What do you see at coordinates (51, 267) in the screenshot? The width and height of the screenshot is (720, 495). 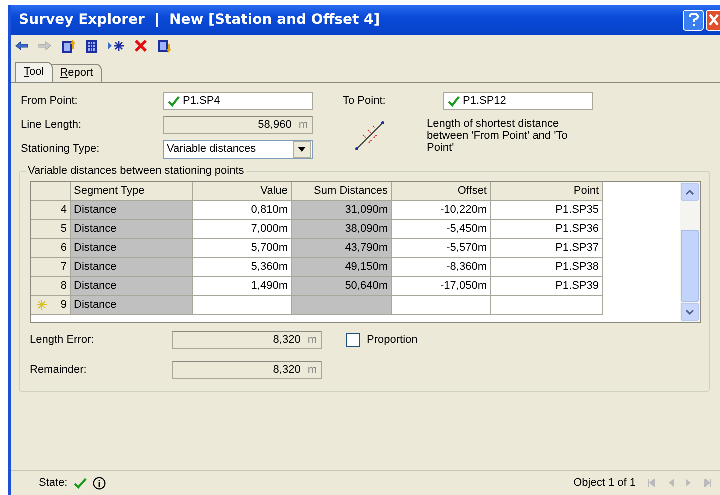 I see `row-header: 7` at bounding box center [51, 267].